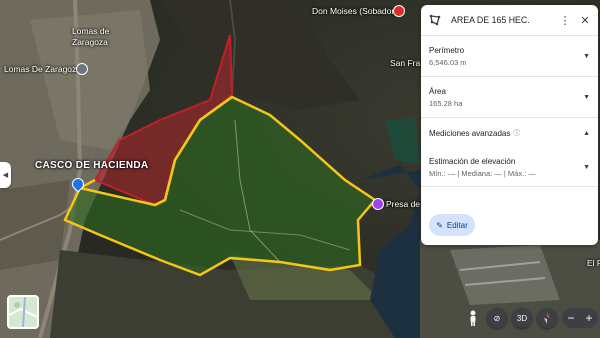 Image resolution: width=600 pixels, height=338 pixels. What do you see at coordinates (82, 69) in the screenshot?
I see `map-pin-icon` at bounding box center [82, 69].